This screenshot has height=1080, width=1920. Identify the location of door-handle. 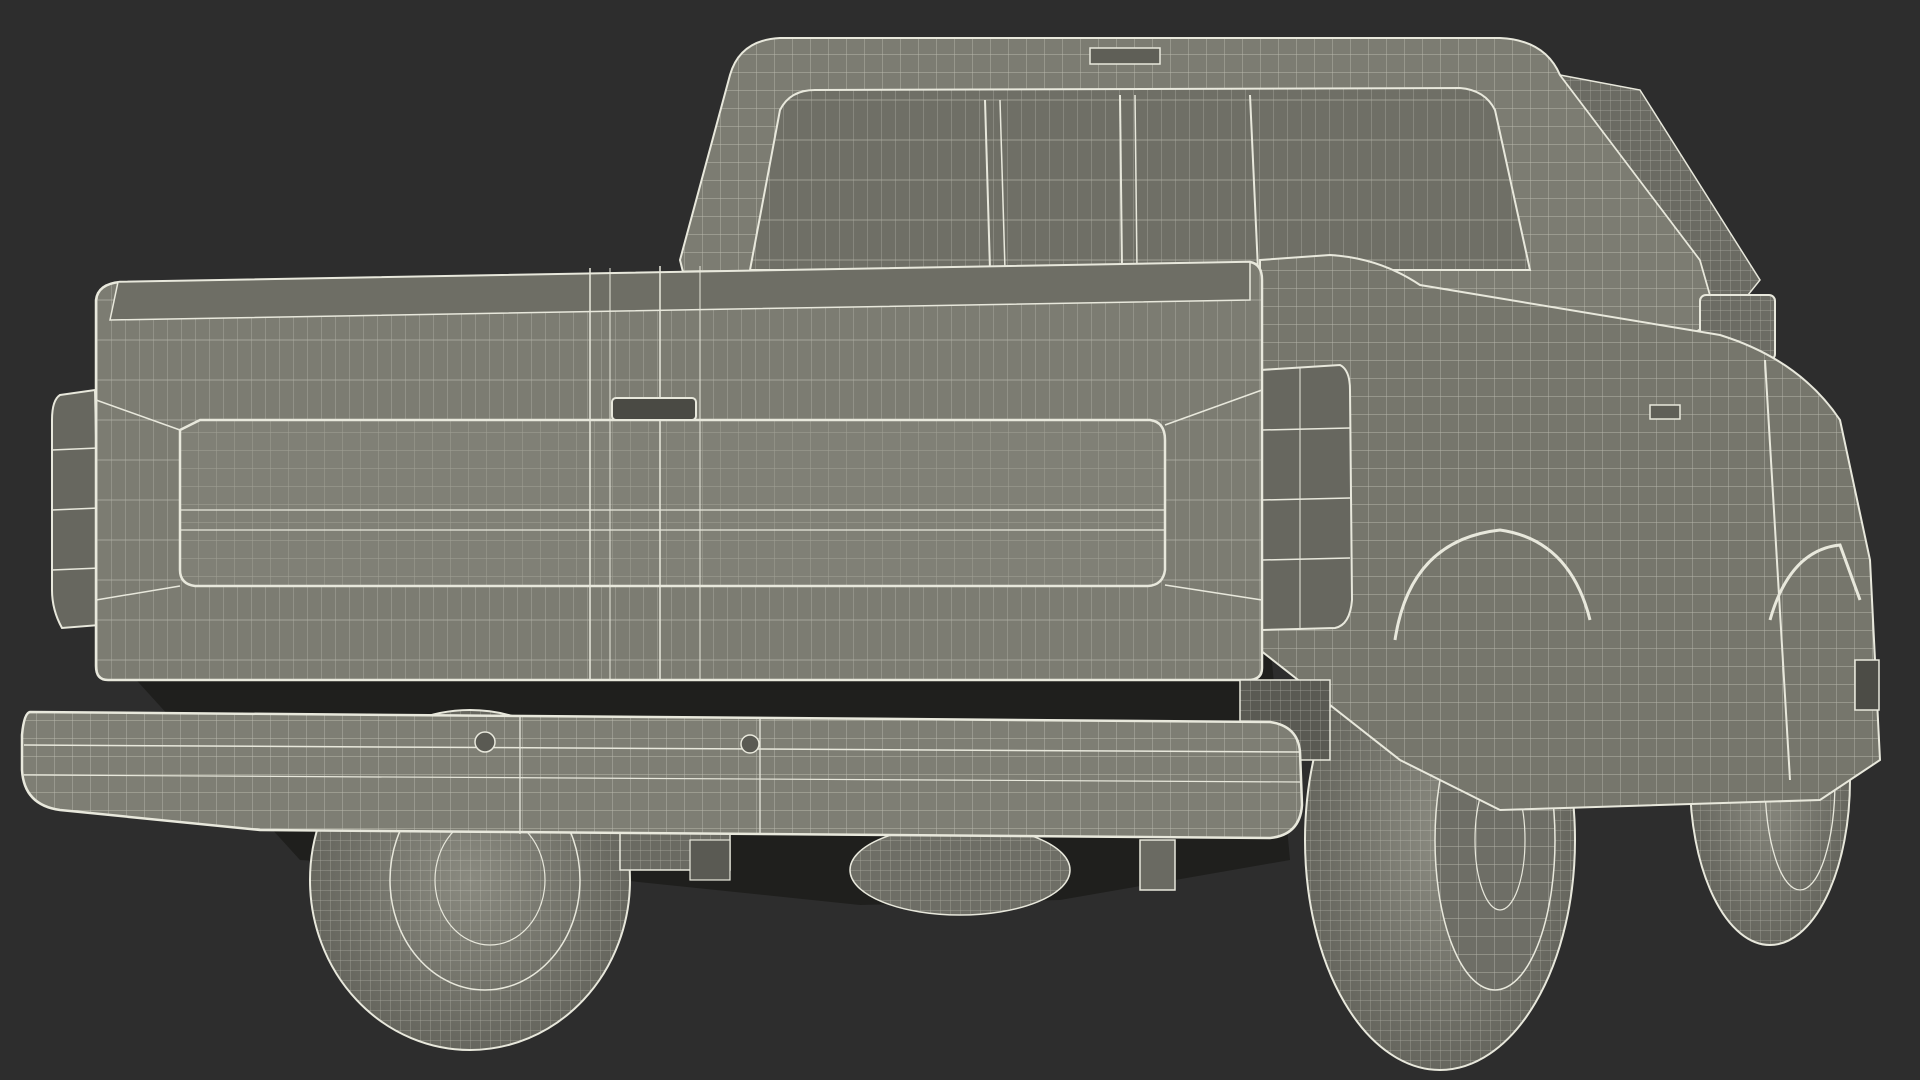
(1665, 412).